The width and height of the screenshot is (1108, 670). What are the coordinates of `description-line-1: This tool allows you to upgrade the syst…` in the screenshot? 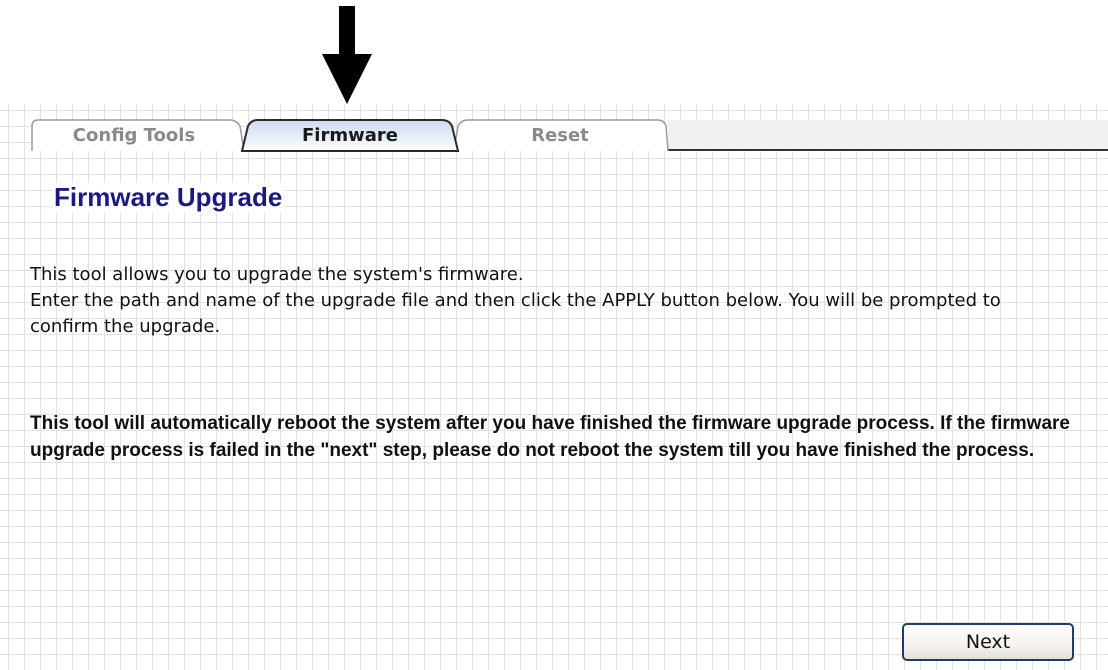 It's located at (277, 274).